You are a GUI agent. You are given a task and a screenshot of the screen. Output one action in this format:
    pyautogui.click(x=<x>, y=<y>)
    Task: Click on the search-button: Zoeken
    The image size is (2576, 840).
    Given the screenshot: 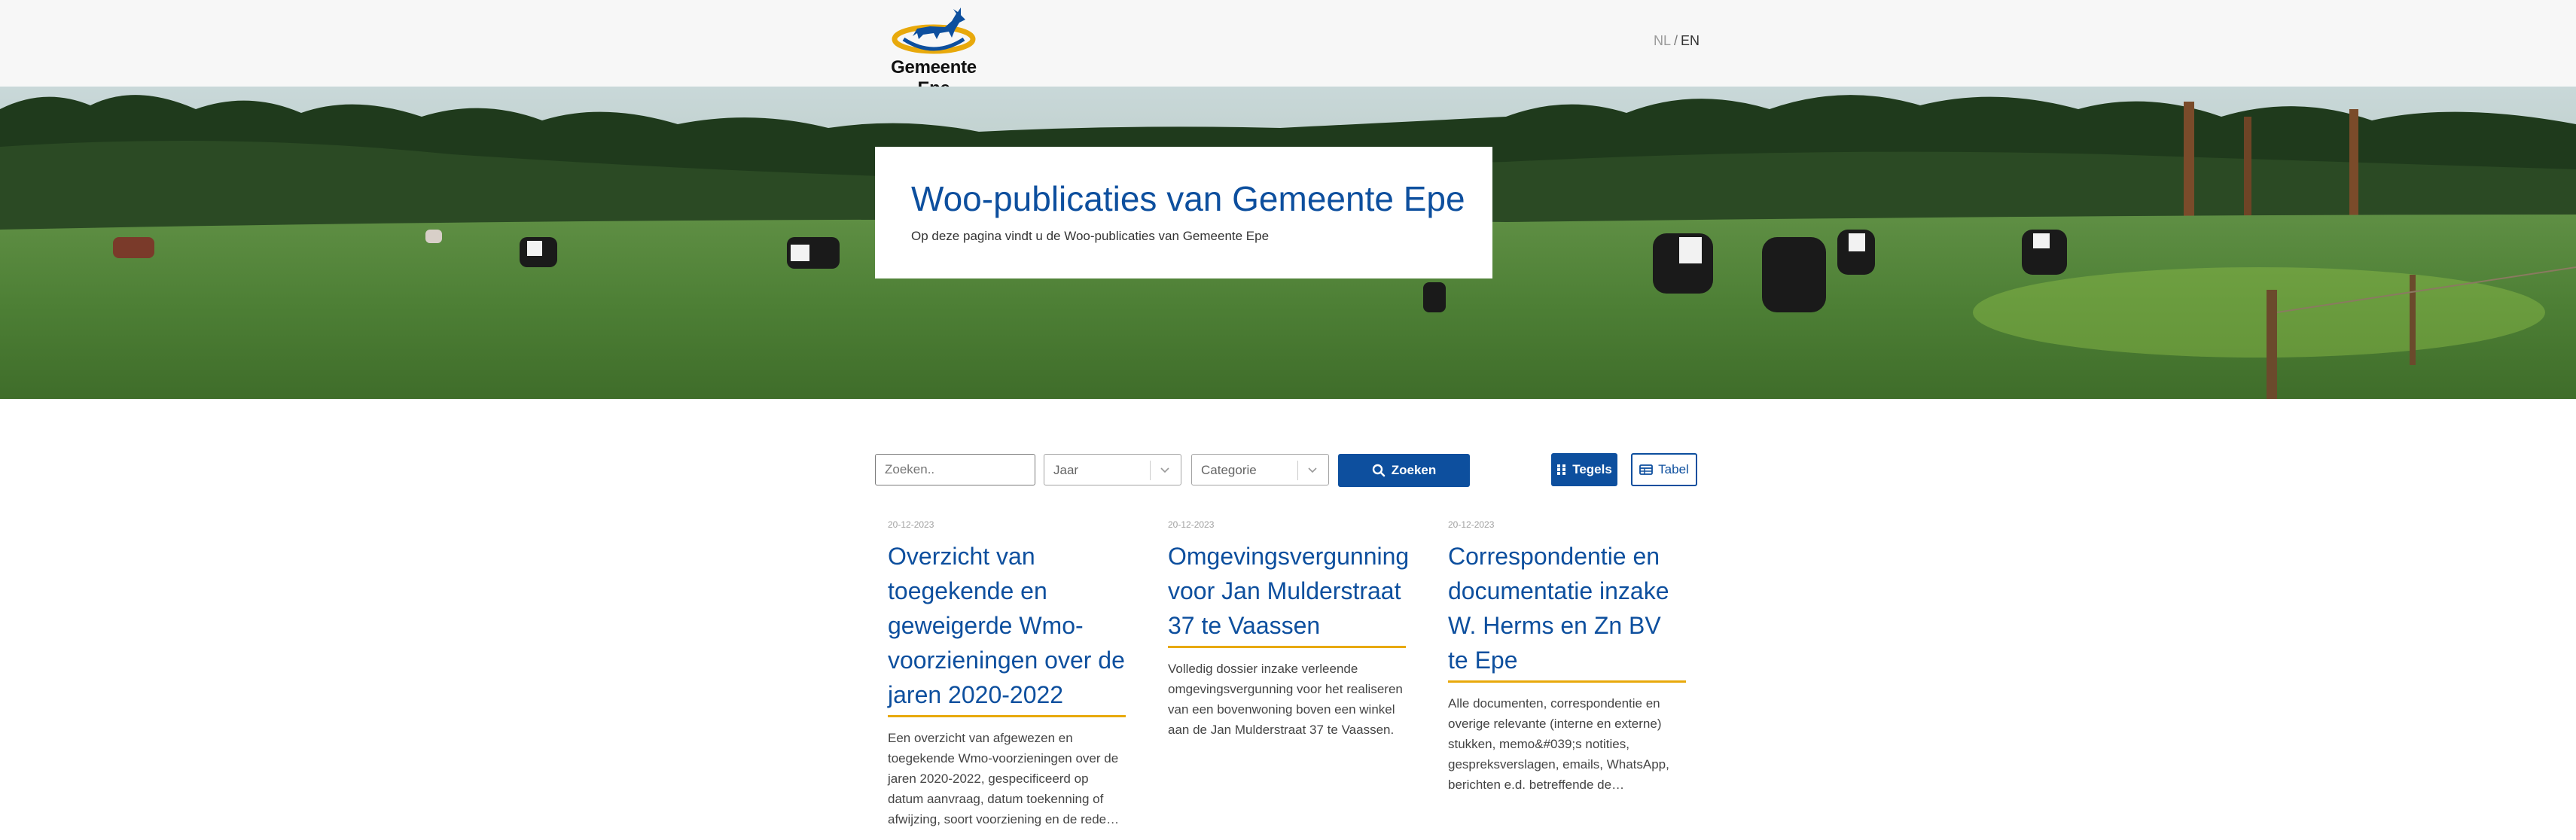 What is the action you would take?
    pyautogui.click(x=1404, y=470)
    